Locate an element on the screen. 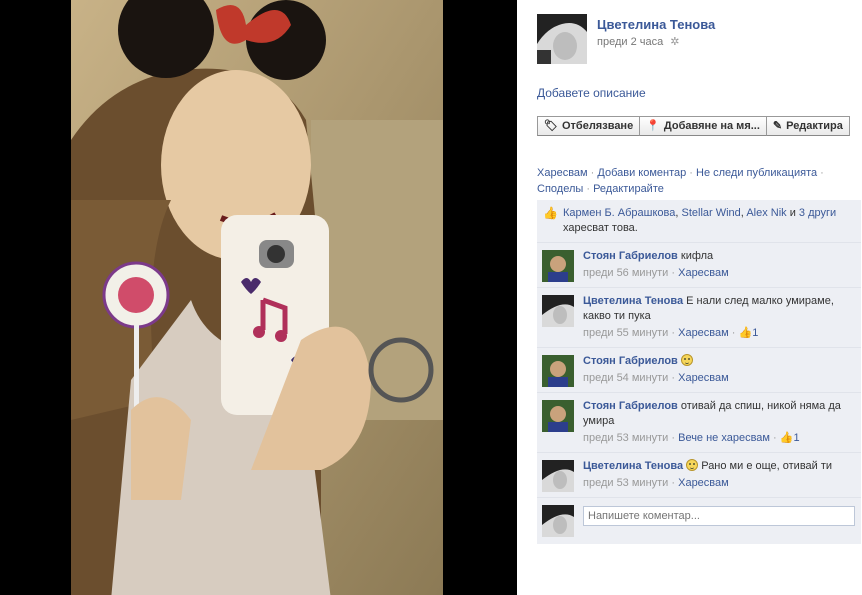  liker-link: Stellar Wind is located at coordinates (711, 213).